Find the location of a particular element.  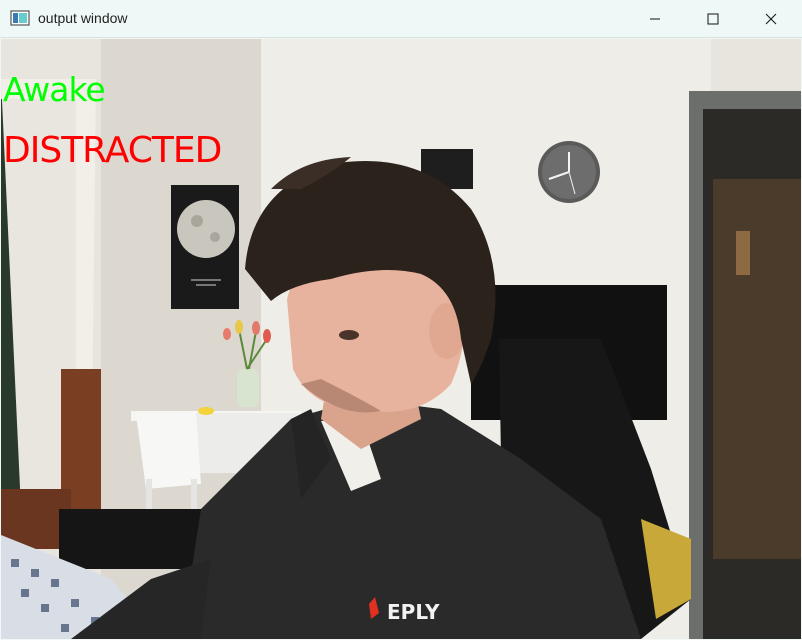

close-button is located at coordinates (771, 19).